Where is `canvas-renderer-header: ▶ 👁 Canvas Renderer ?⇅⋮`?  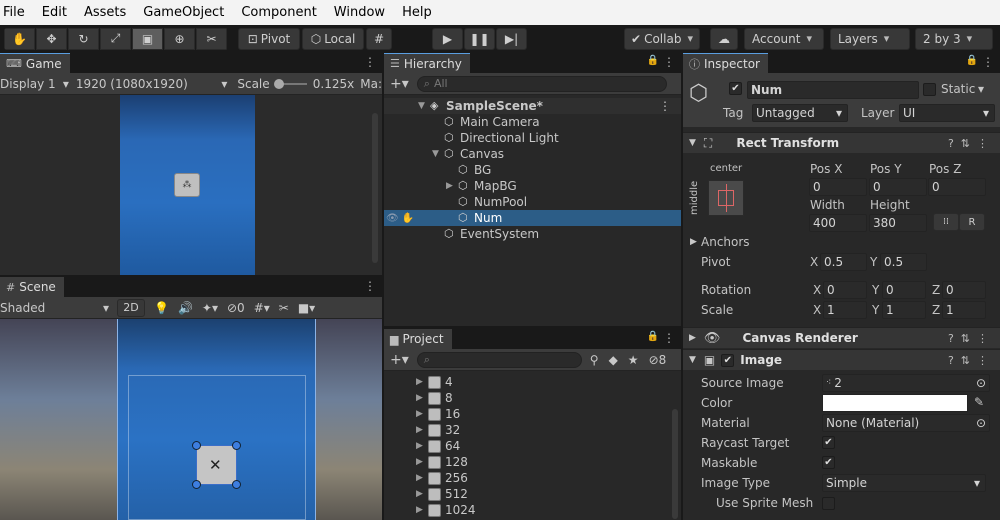
canvas-renderer-header: ▶ 👁 Canvas Renderer ?⇅⋮ is located at coordinates (841, 337).